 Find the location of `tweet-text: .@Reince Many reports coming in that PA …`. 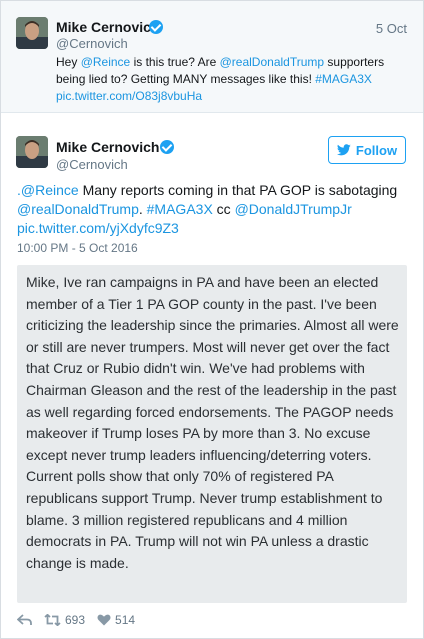

tweet-text: .@Reince Many reports coming in that PA … is located at coordinates (214, 209).